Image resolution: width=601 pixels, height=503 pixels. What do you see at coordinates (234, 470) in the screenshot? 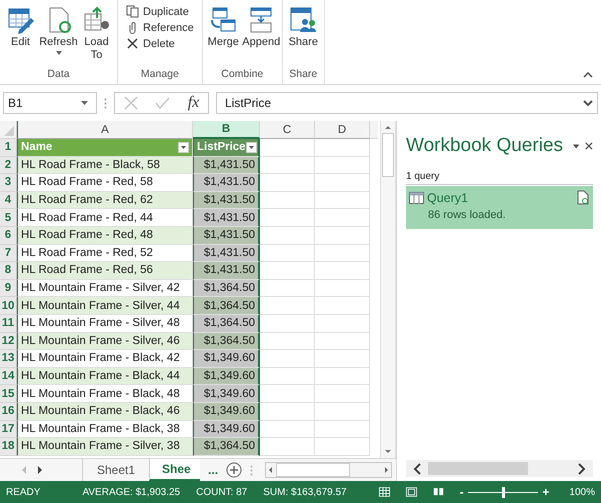
I see `add-sheet-icon` at bounding box center [234, 470].